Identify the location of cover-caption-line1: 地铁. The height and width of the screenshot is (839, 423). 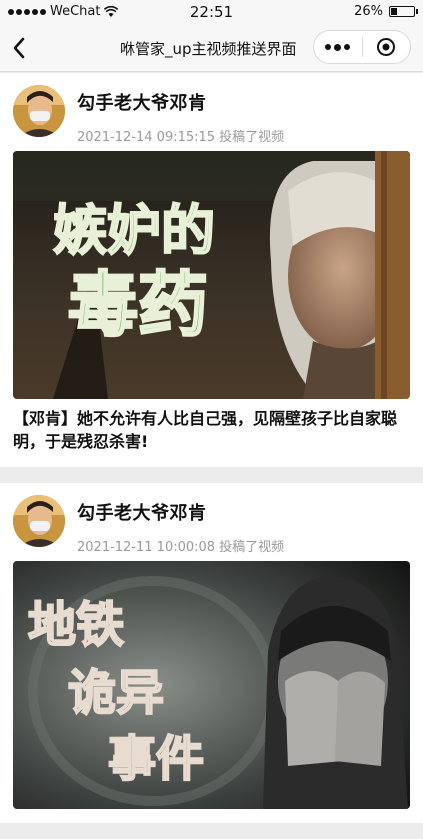
(76, 625).